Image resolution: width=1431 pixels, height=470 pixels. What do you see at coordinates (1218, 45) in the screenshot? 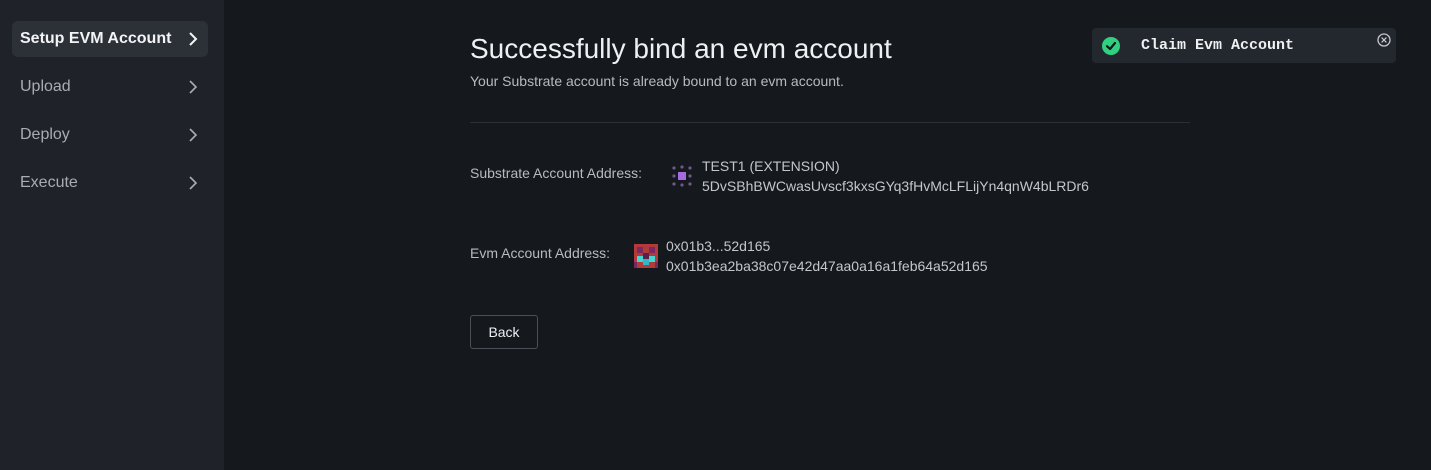
I see `toast-message: Claim Evm Account` at bounding box center [1218, 45].